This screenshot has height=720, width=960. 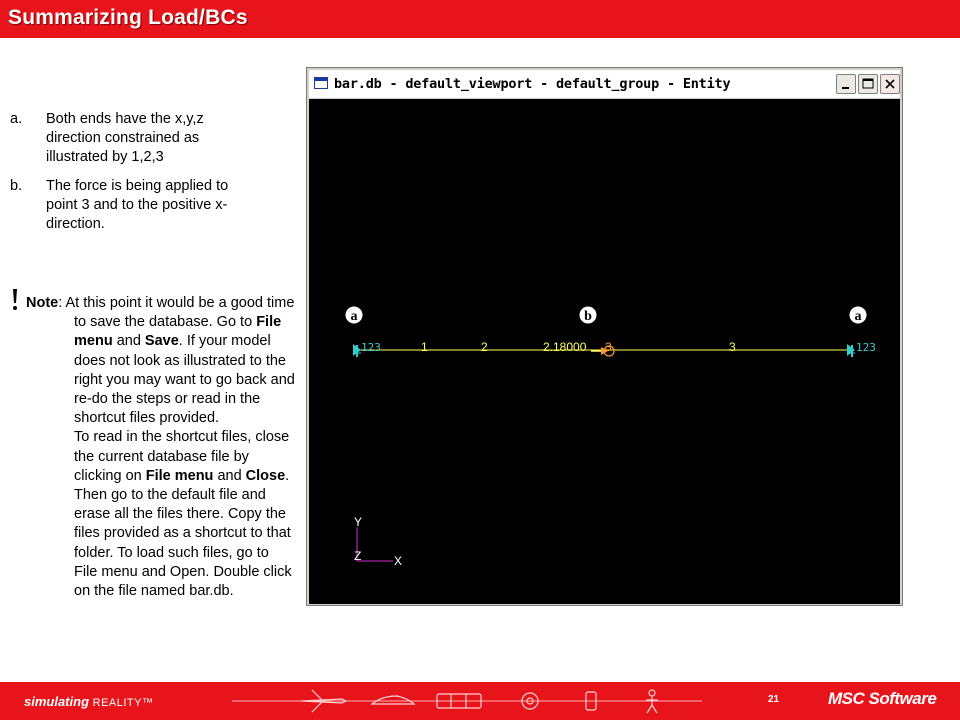 I want to click on node-label-2: 2, so click(x=484, y=347).